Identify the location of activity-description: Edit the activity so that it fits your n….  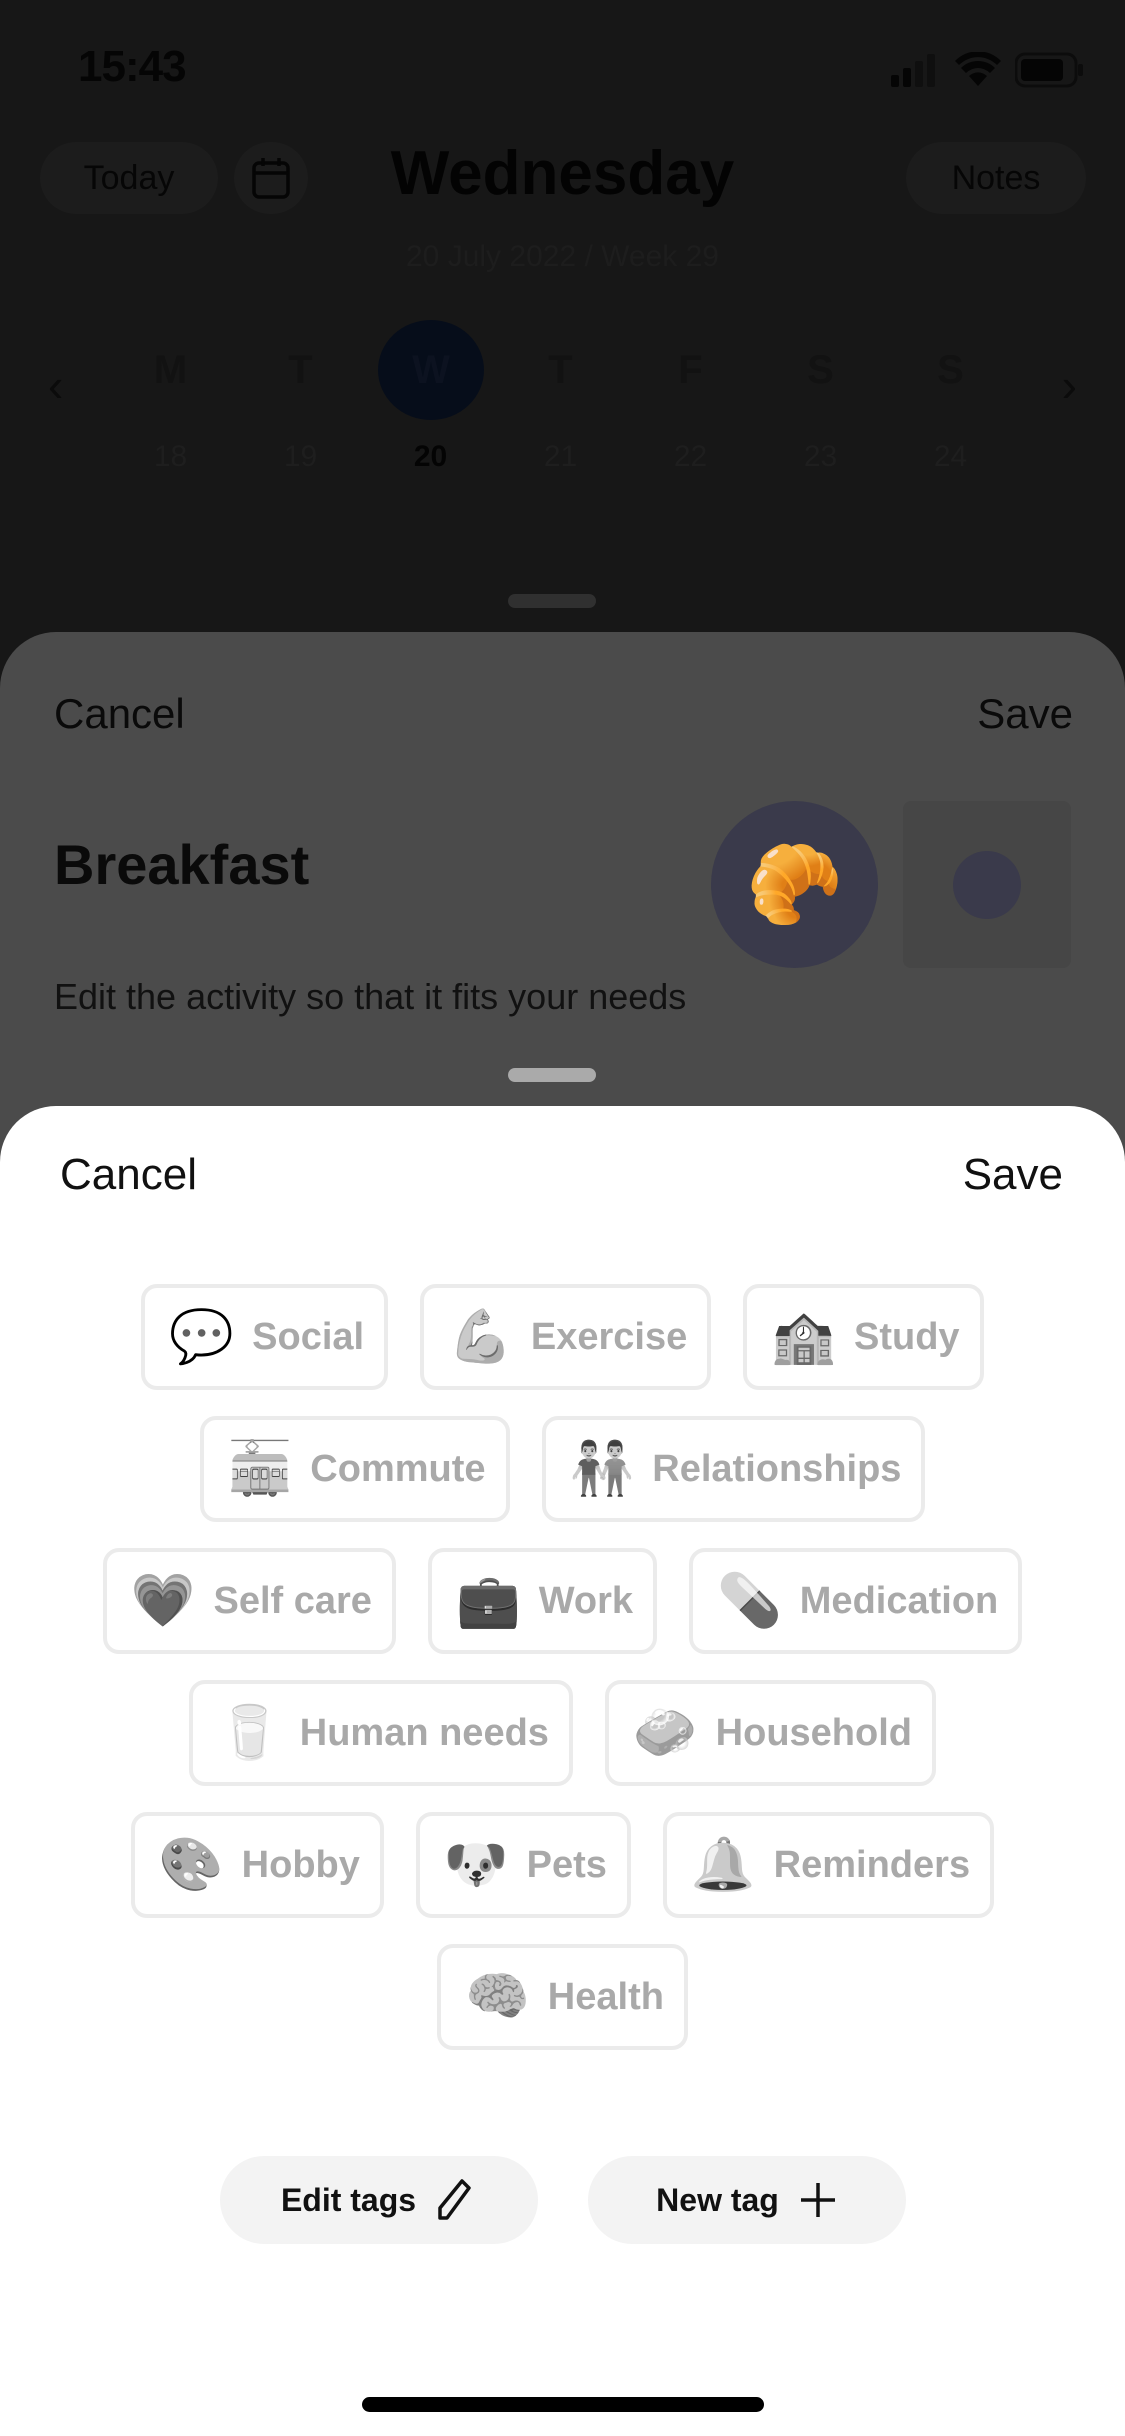
(370, 996).